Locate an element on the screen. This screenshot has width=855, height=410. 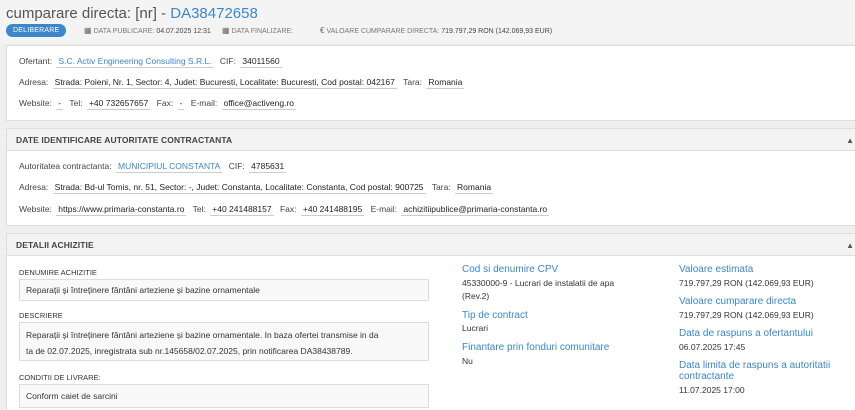
status-badge: DELIBERARE is located at coordinates (36, 30).